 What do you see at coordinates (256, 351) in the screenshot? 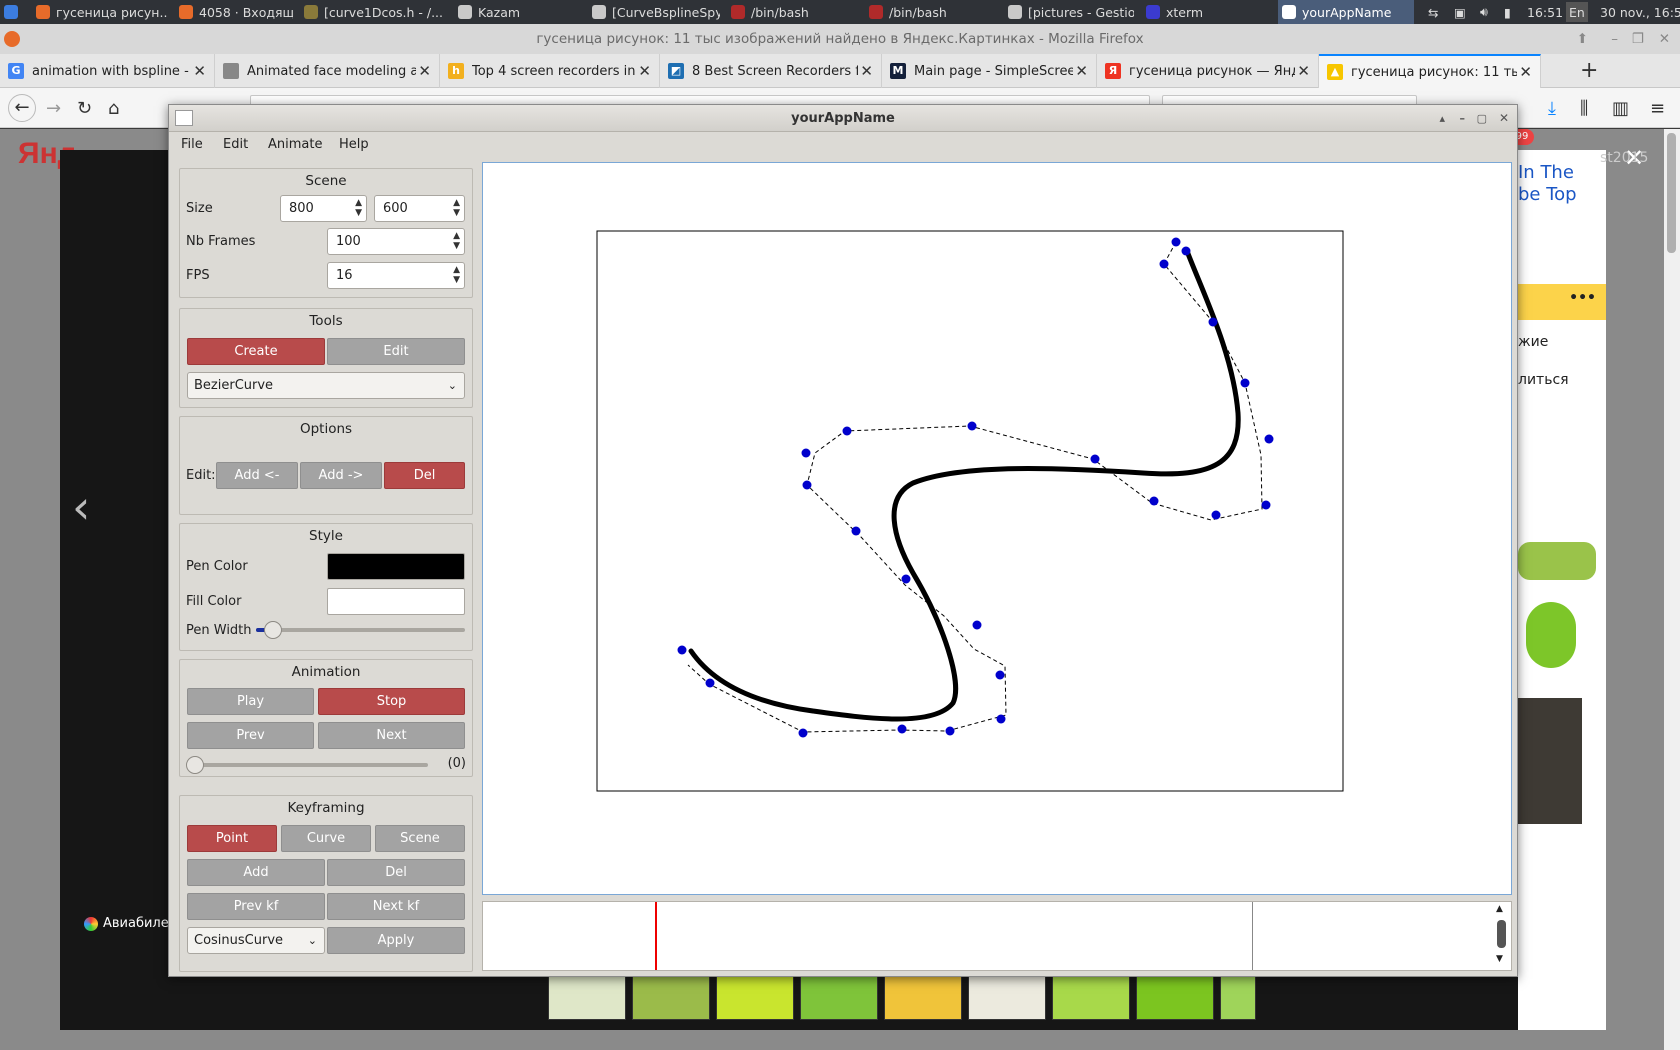
I see `create-button: Create` at bounding box center [256, 351].